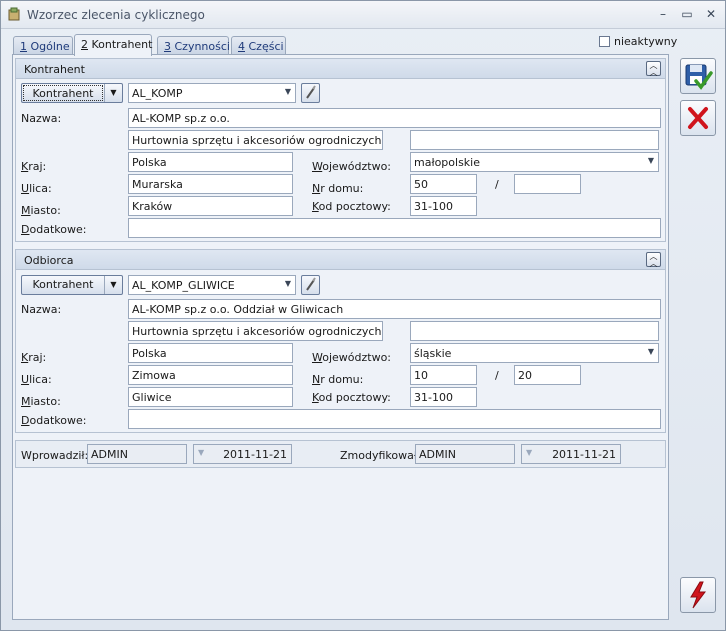  I want to click on tab-czesci: 4 Części, so click(258, 45).